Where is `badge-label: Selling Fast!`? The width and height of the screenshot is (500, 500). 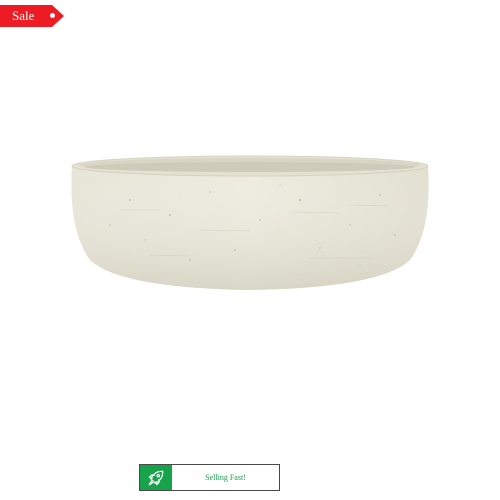 badge-label: Selling Fast! is located at coordinates (225, 477).